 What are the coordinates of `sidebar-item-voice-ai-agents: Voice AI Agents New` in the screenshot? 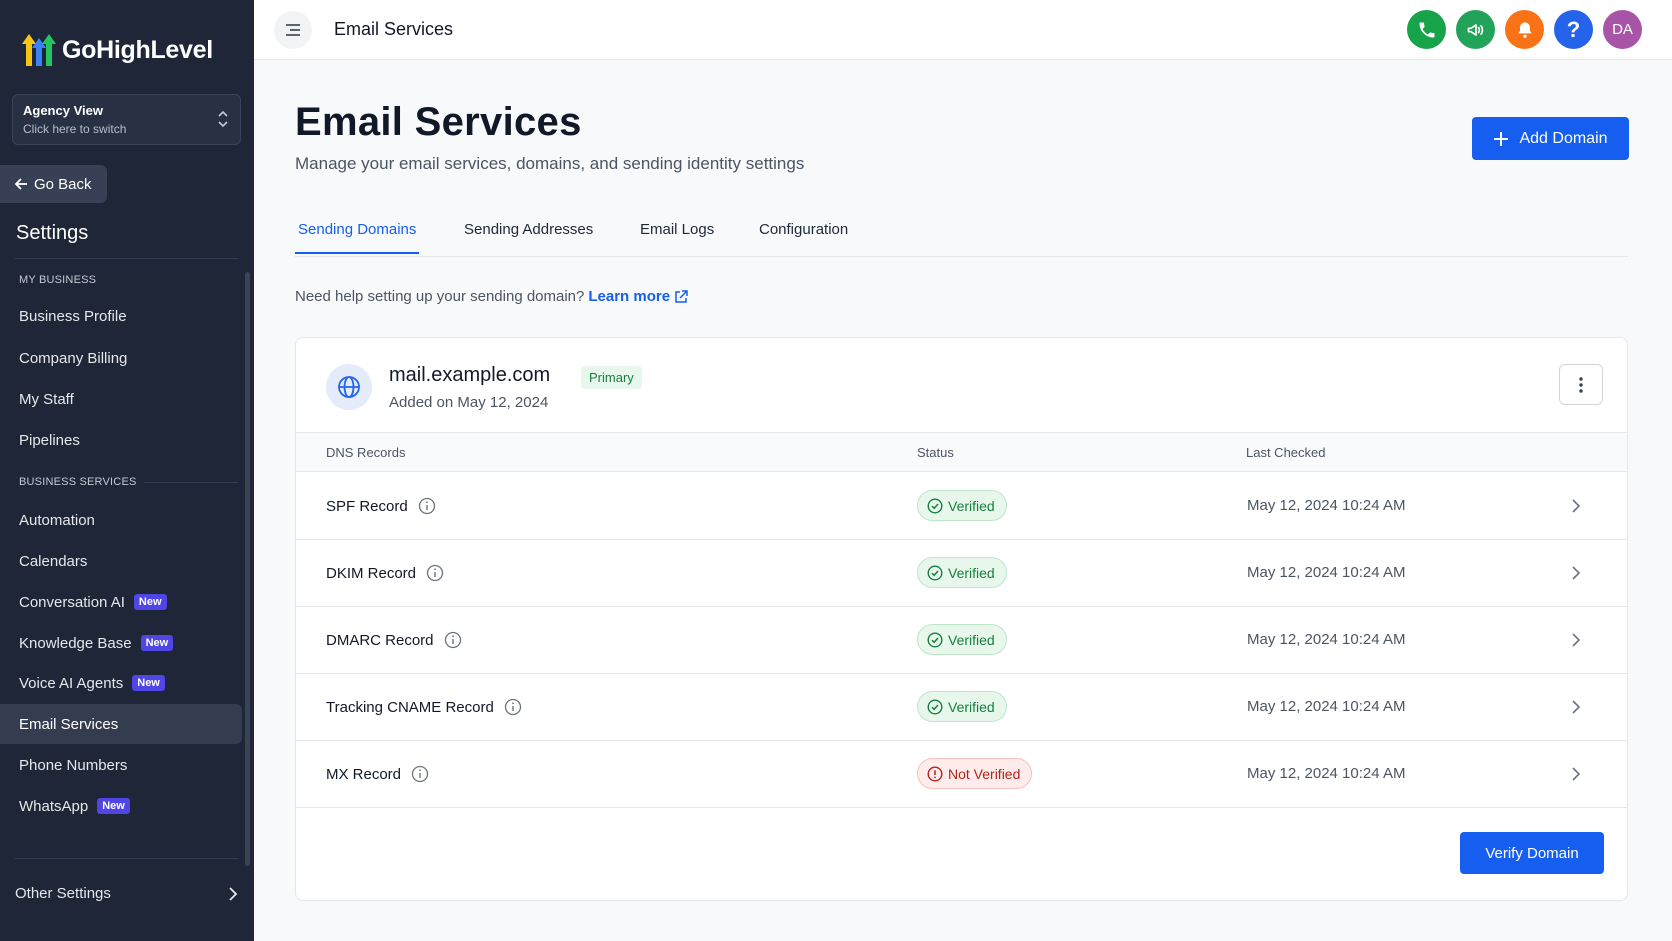 It's located at (121, 683).